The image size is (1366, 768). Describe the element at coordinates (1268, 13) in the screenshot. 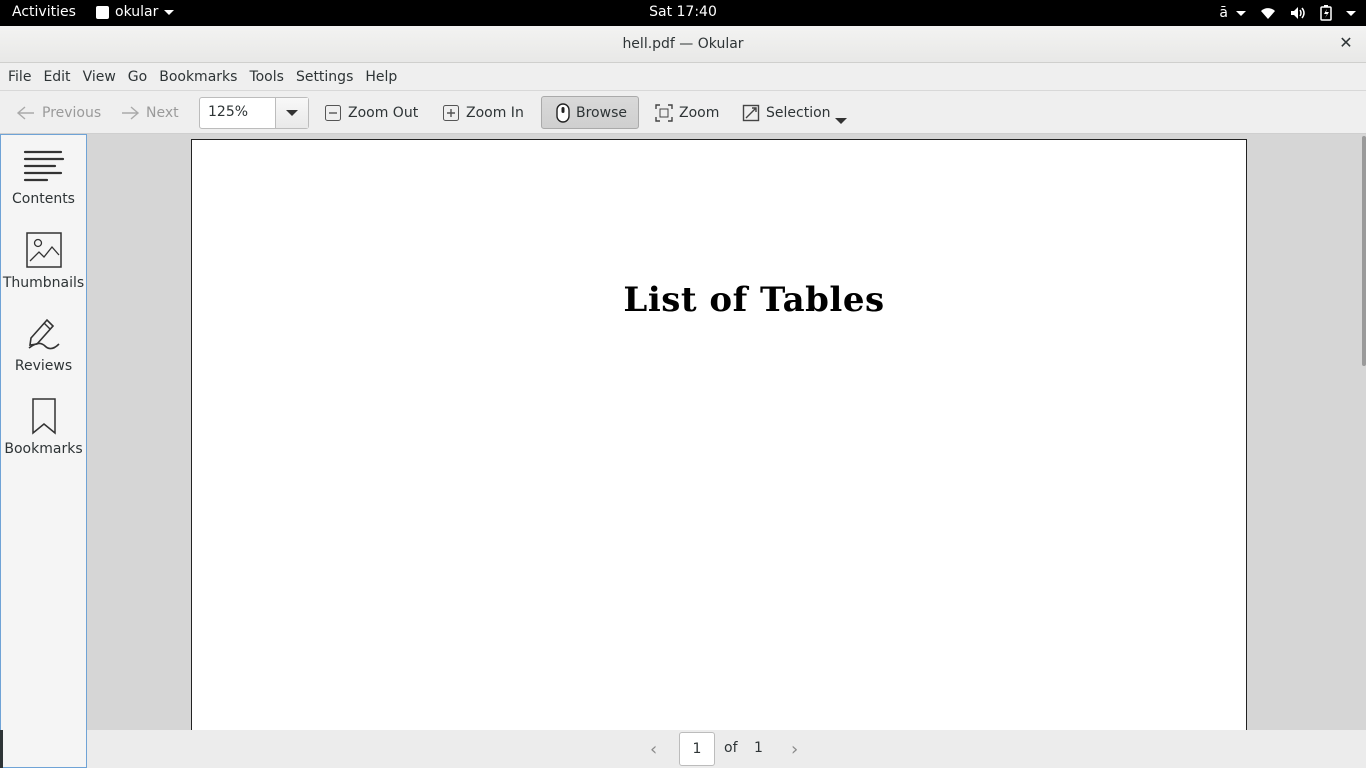

I see `wifi-icon` at that location.